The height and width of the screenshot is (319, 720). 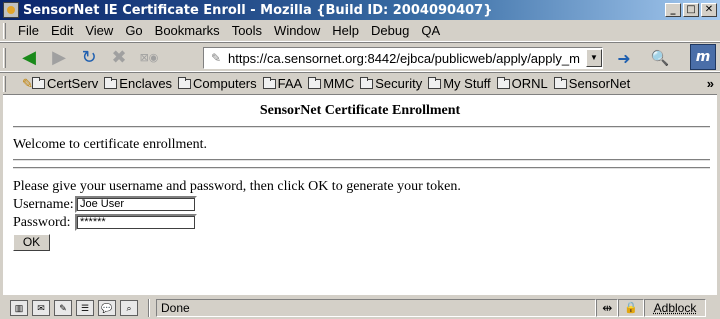 I want to click on password-label: Password:, so click(x=42, y=222).